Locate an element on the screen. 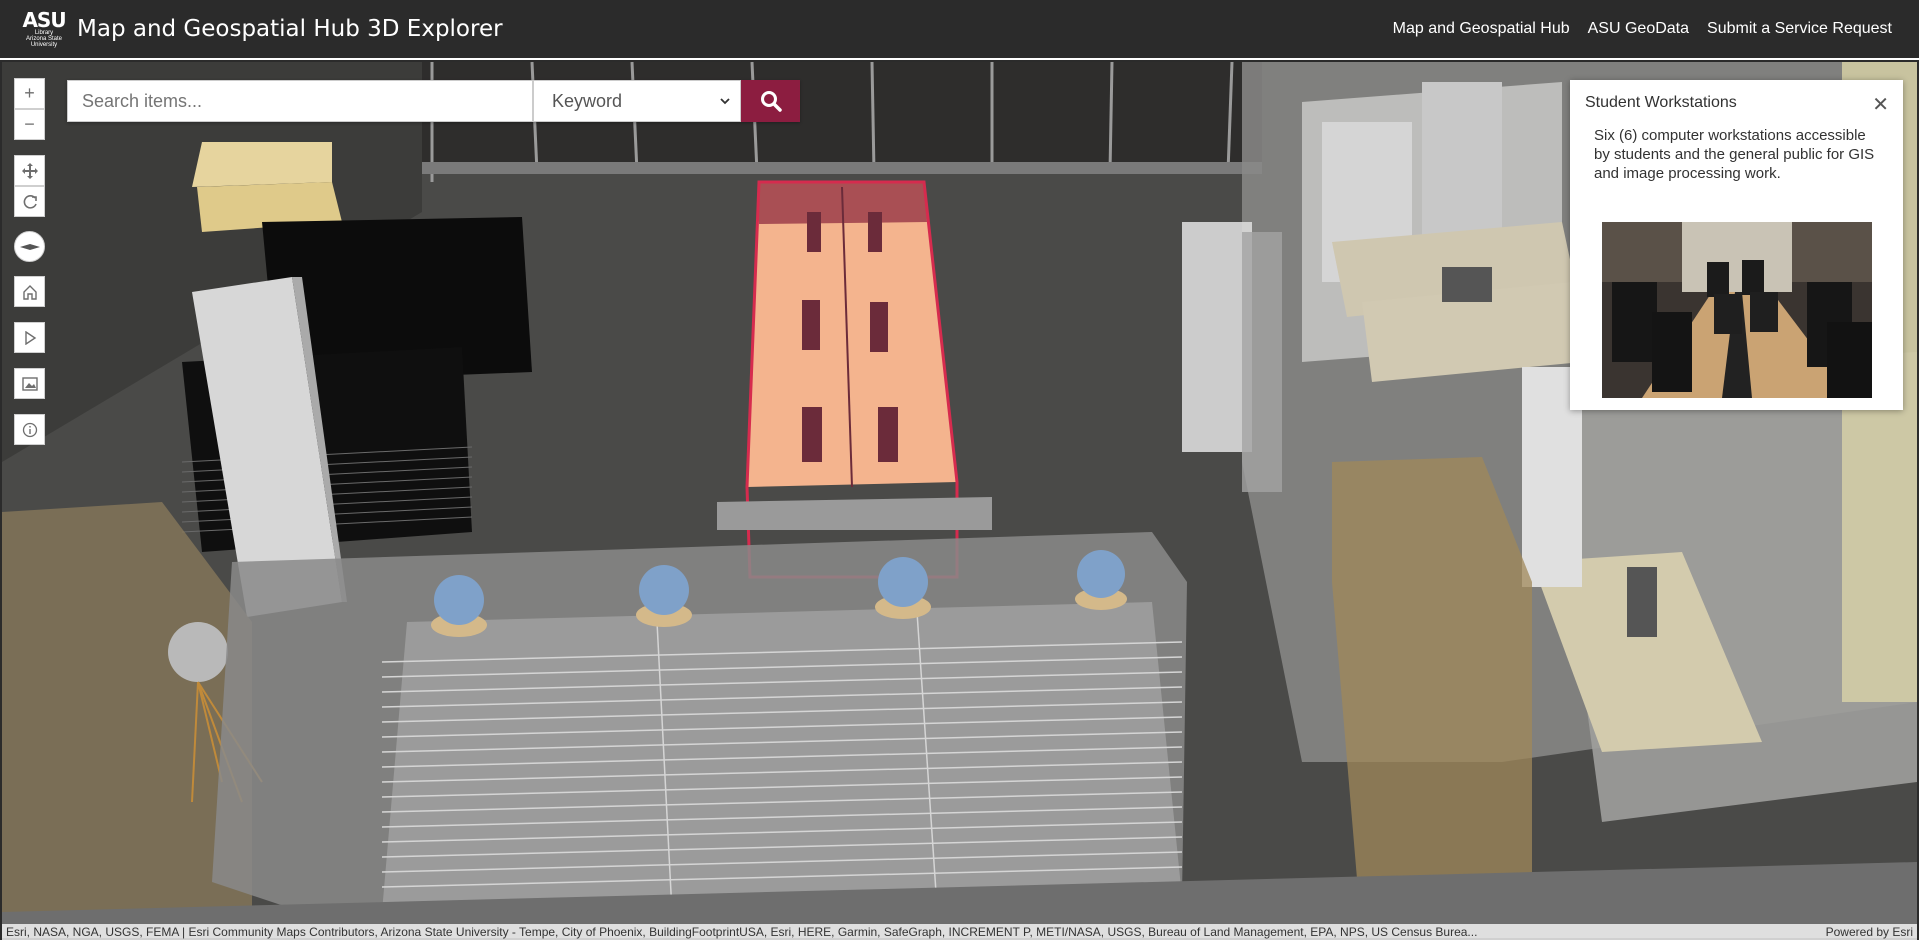 The width and height of the screenshot is (1919, 940). home-button is located at coordinates (29, 291).